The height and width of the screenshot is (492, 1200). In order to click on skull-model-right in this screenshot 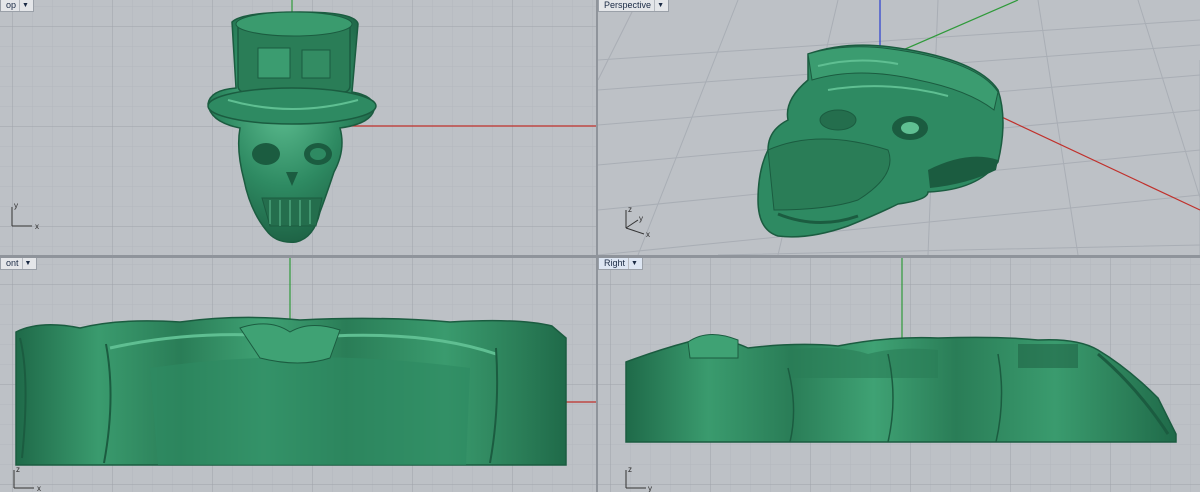, I will do `click(901, 388)`.